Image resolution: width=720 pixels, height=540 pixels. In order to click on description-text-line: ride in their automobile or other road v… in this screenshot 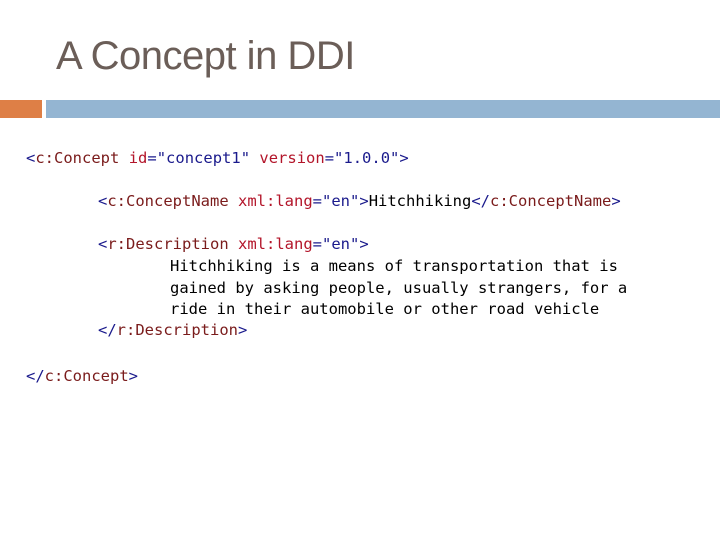, I will do `click(385, 309)`.